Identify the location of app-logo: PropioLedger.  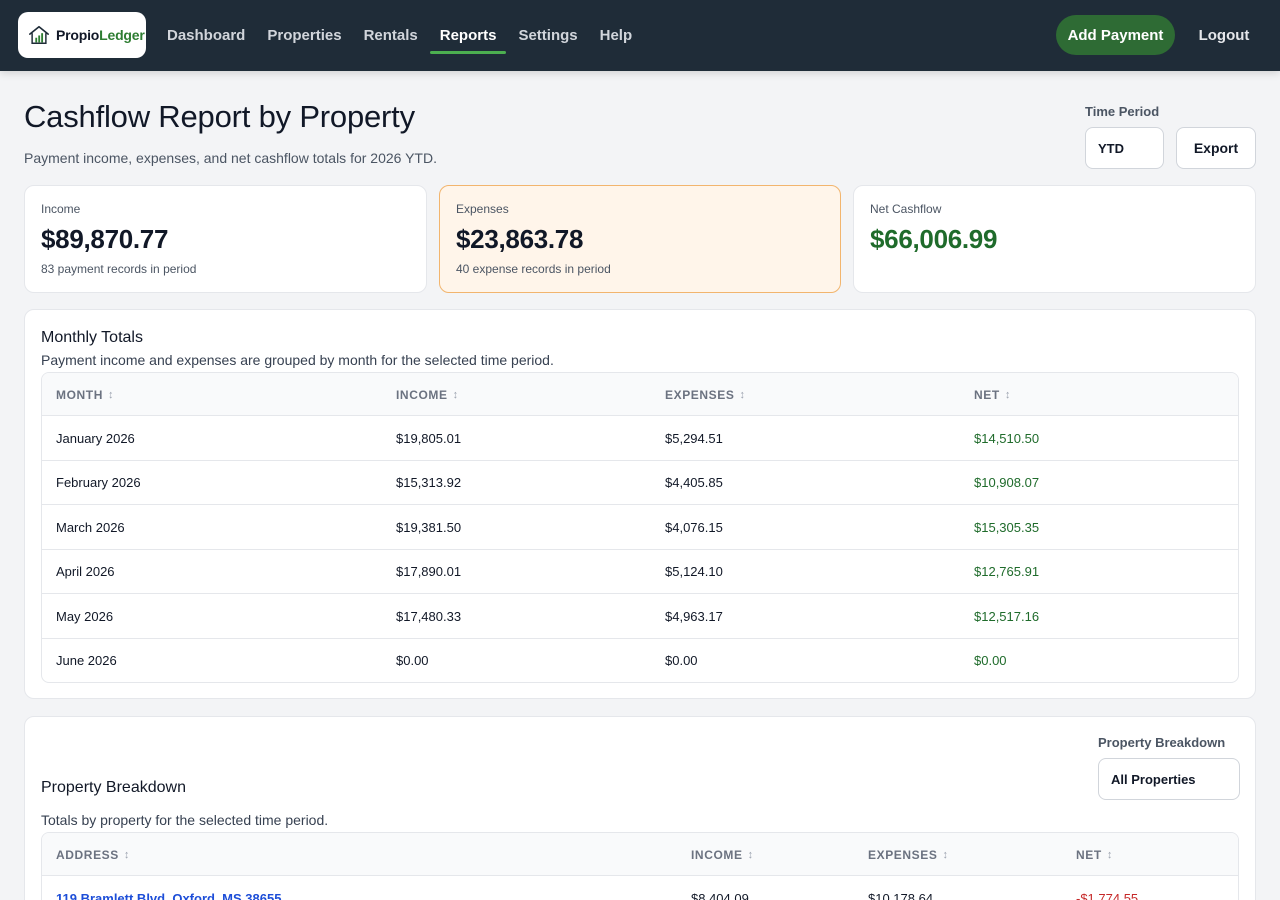
(82, 35).